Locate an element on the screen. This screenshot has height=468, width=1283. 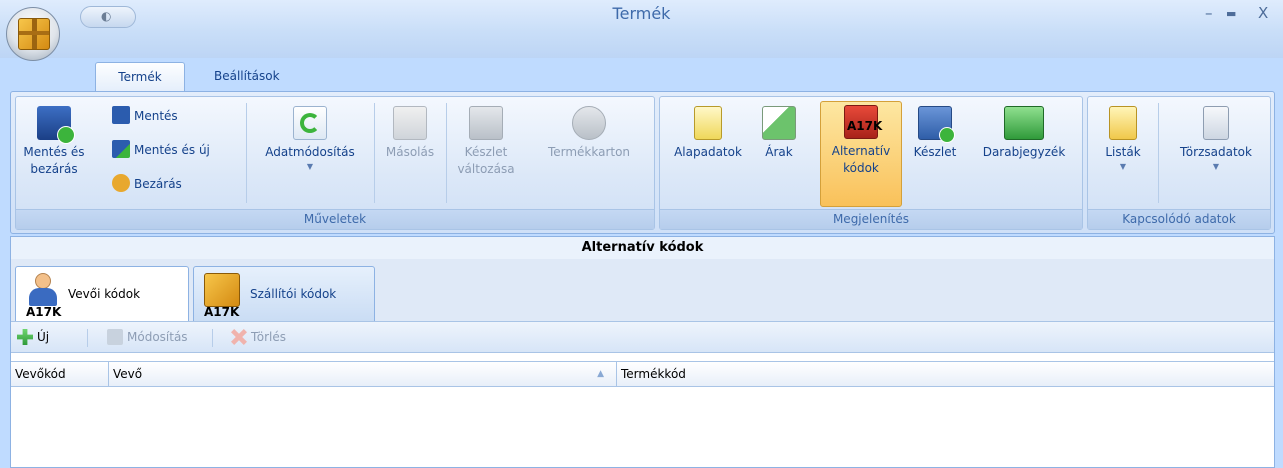
save-close-button: Mentés és bezárás is located at coordinates (54, 140).